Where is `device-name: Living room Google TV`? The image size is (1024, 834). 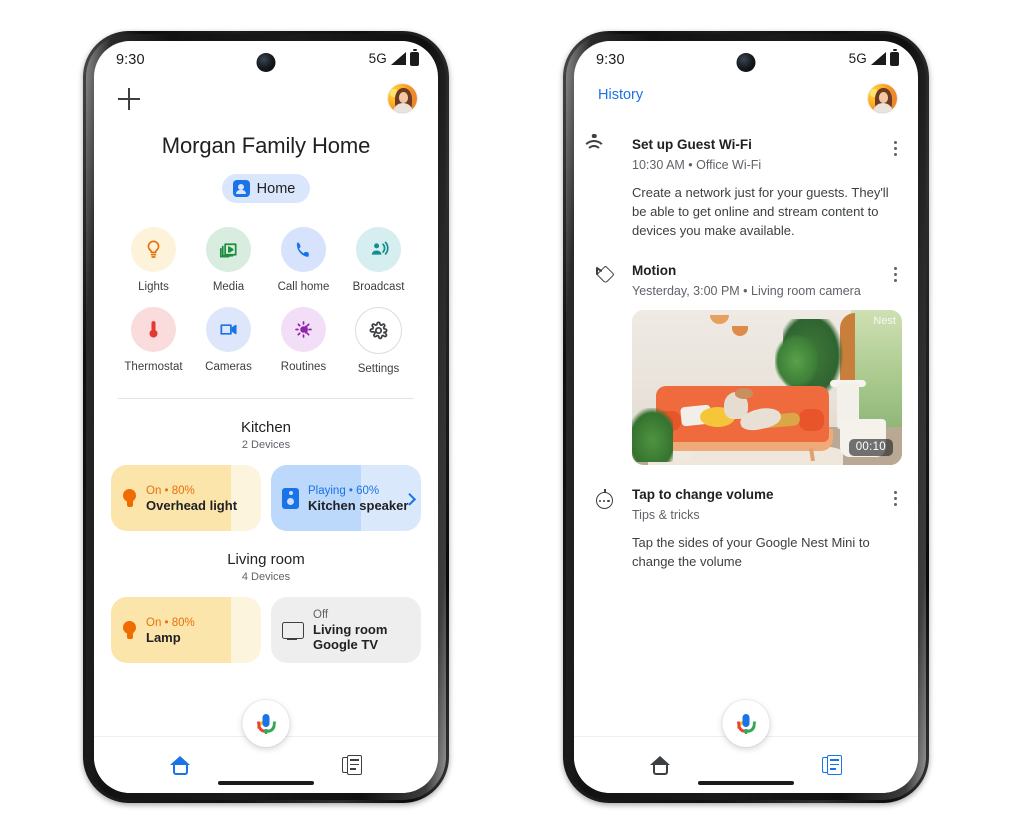 device-name: Living room Google TV is located at coordinates (350, 638).